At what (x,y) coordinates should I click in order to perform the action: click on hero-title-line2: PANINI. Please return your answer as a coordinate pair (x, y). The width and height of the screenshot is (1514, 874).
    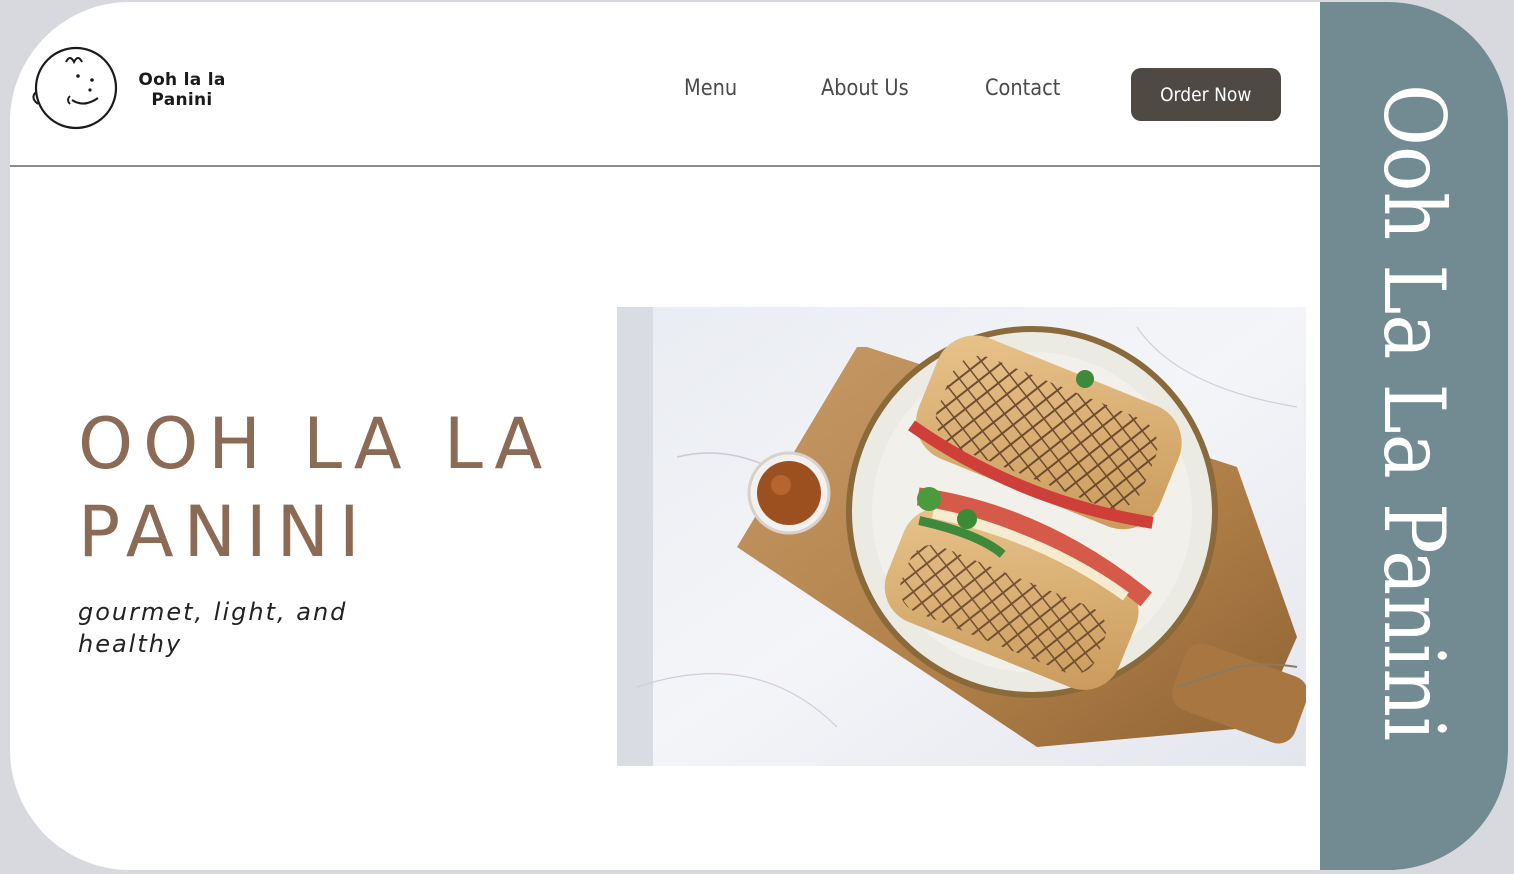
    Looking at the image, I should click on (224, 532).